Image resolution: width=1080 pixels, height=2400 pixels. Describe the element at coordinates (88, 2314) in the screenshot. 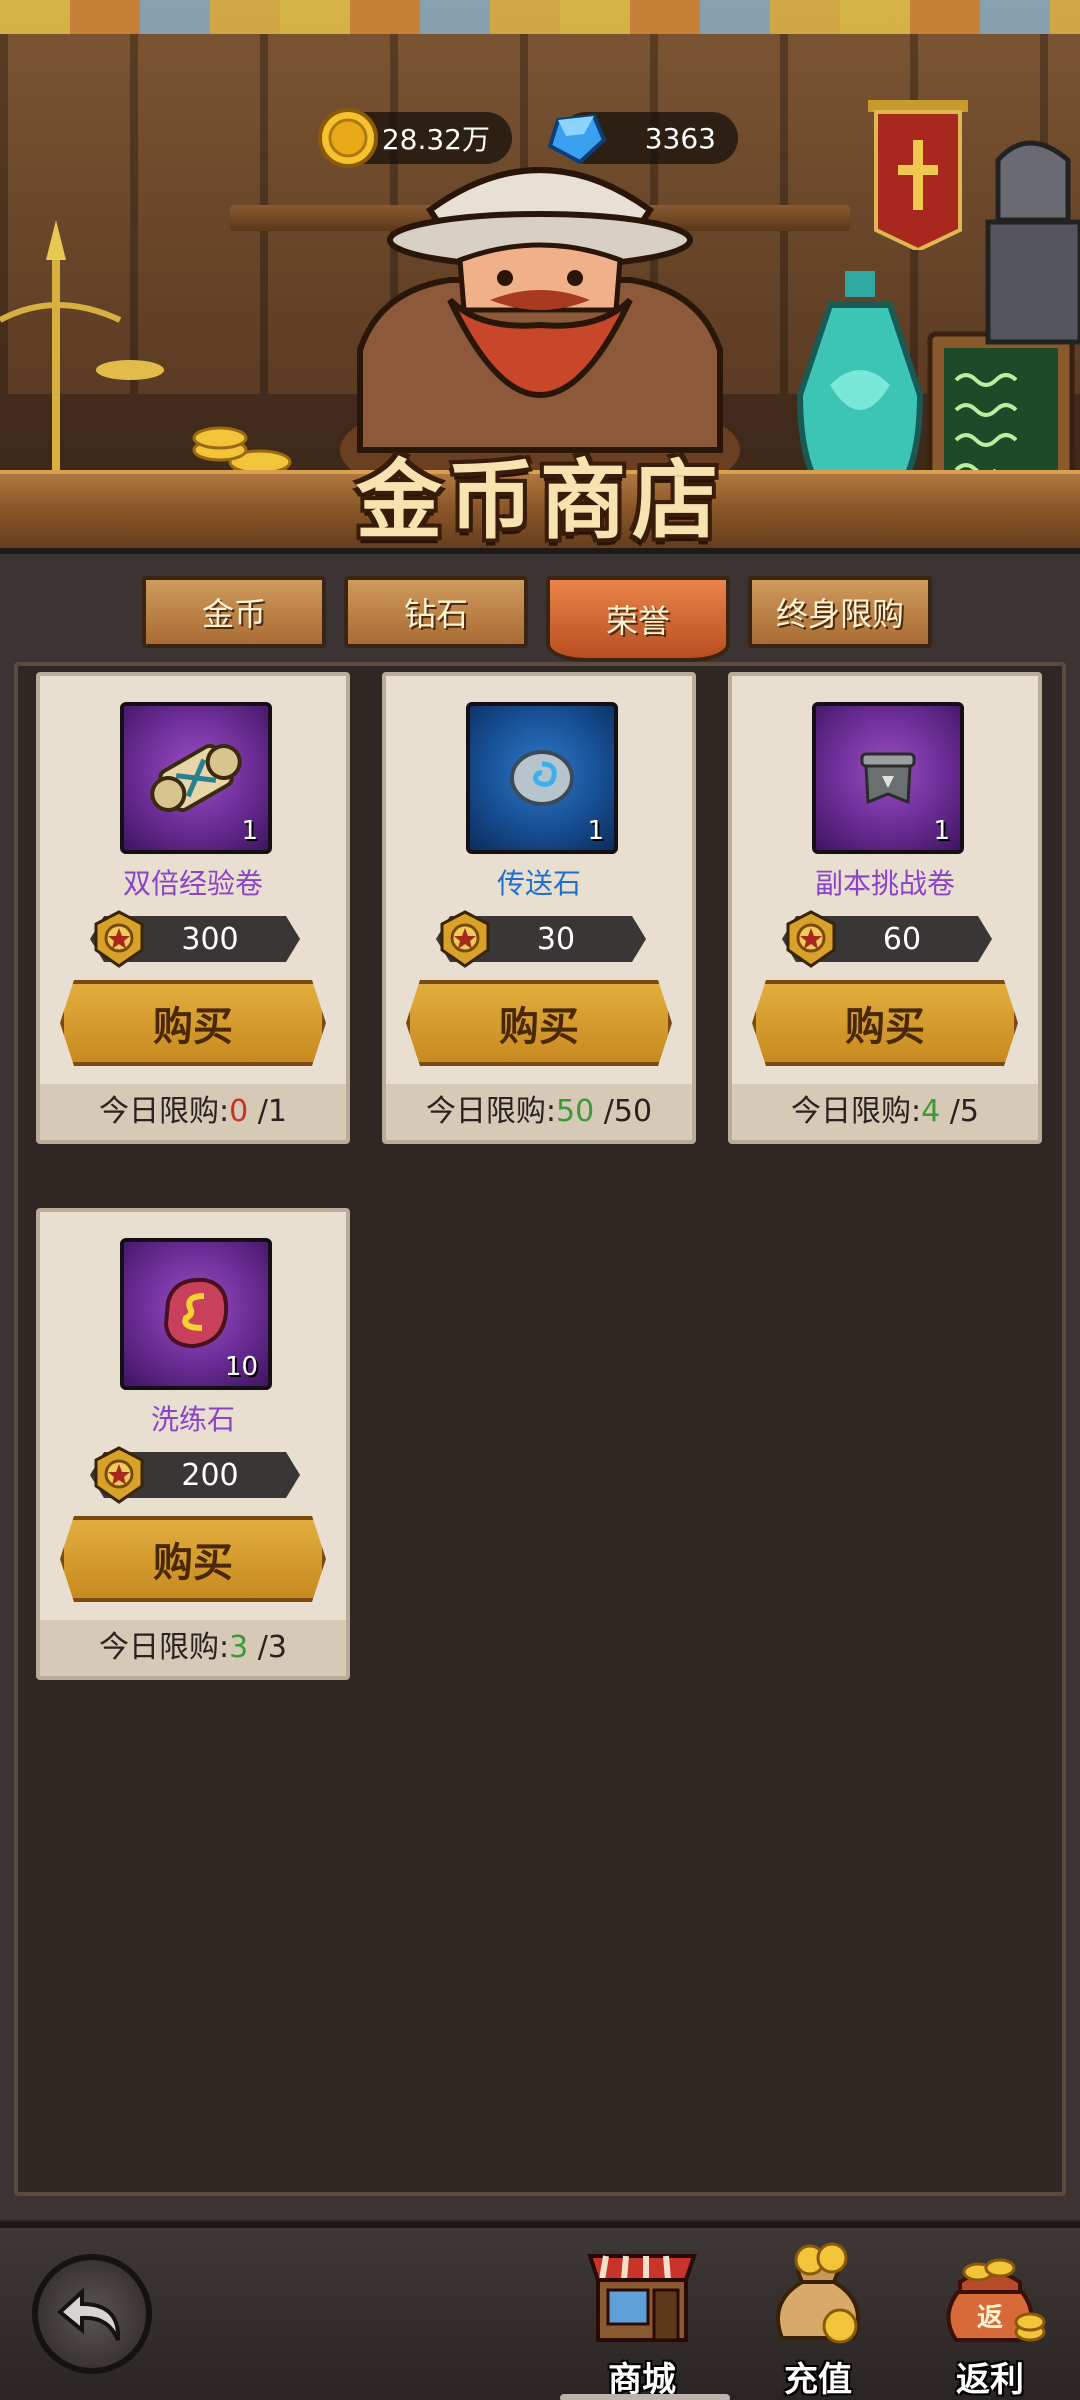

I see `back-arrow-icon` at that location.